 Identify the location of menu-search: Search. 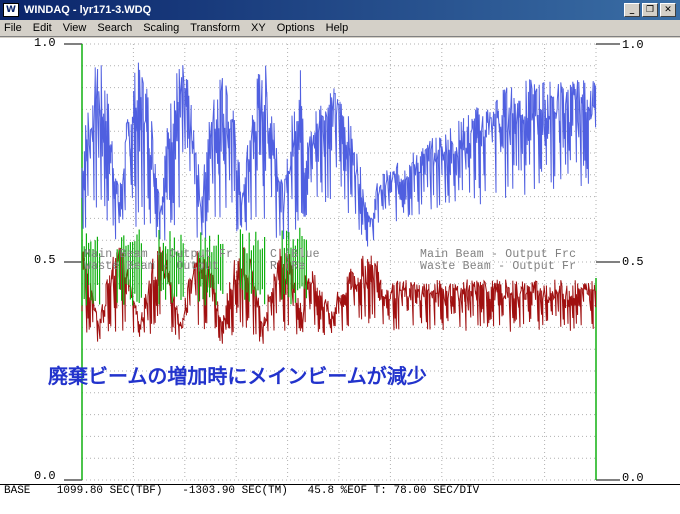
(114, 28).